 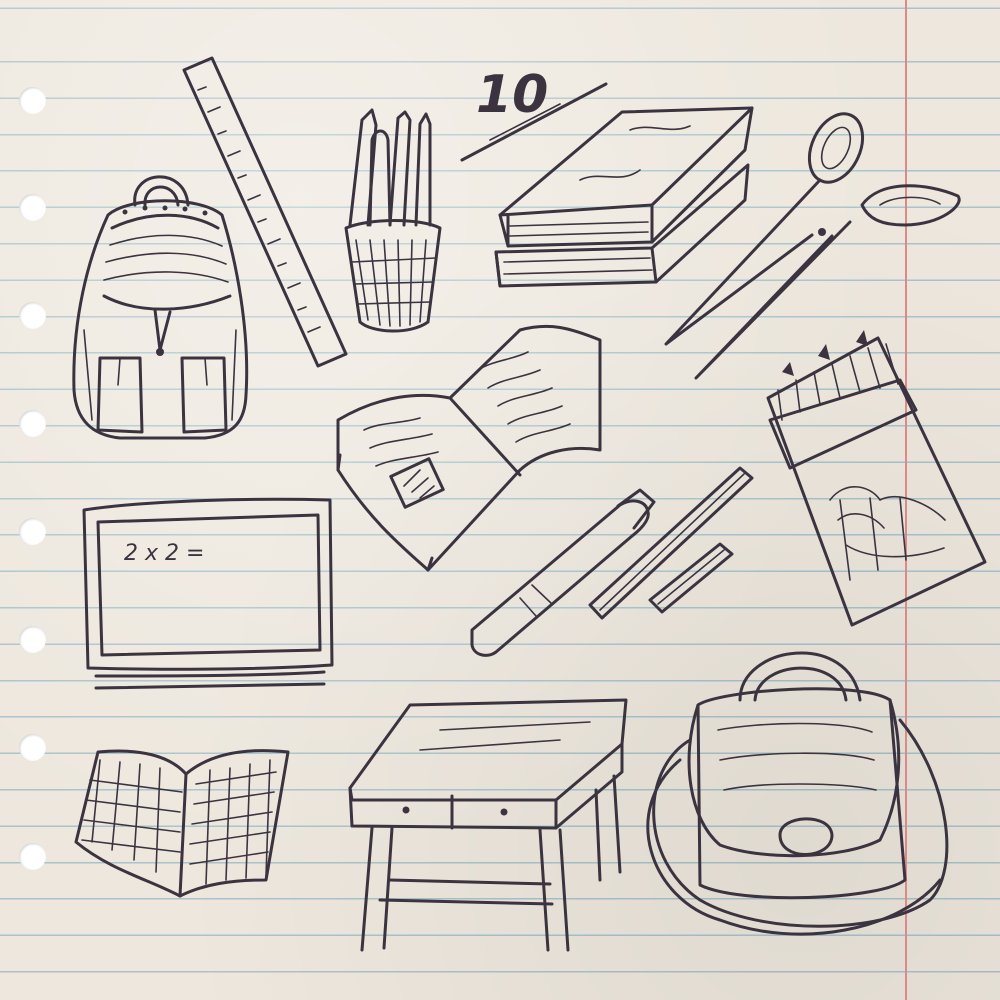 I want to click on backpack-icon, so click(x=160, y=307).